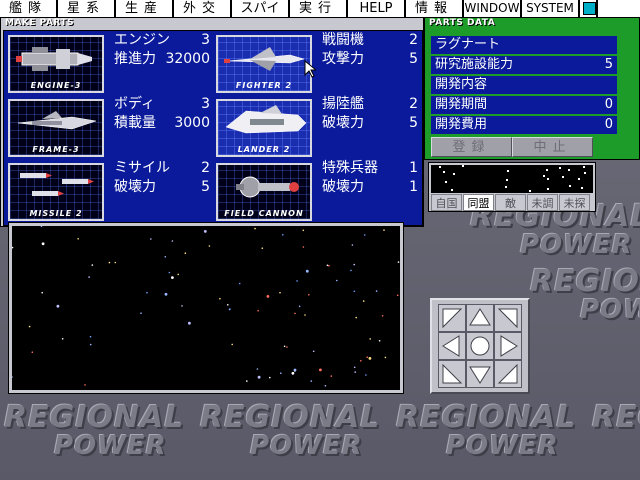 This screenshot has width=640, height=480. I want to click on menu-production: 生産, so click(145, 8).